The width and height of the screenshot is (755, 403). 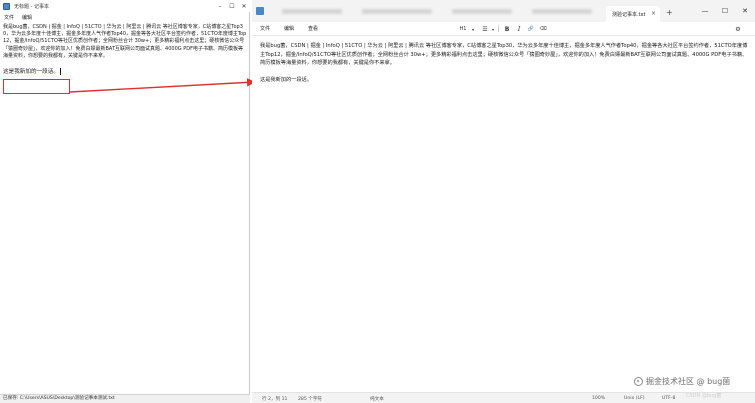 I want to click on window-controls: — ☐ ✕, so click(x=725, y=11).